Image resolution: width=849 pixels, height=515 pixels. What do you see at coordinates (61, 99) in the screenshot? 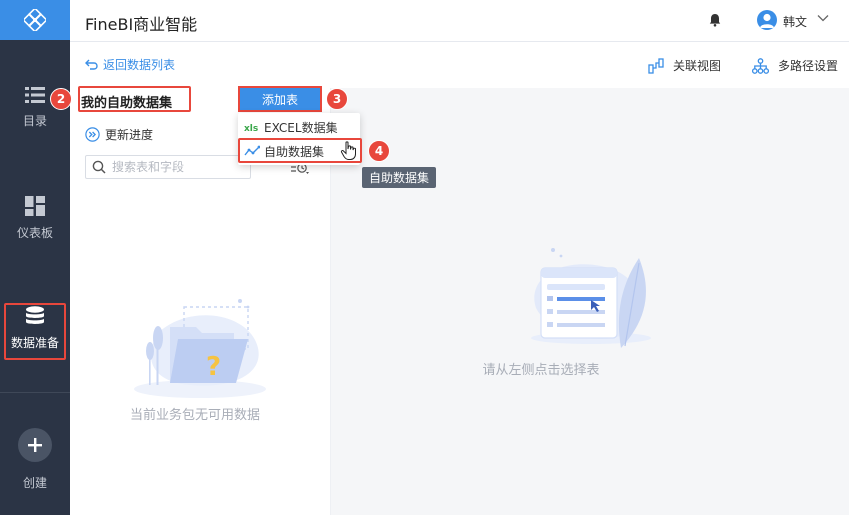
I see `step-badge-2: 2` at bounding box center [61, 99].